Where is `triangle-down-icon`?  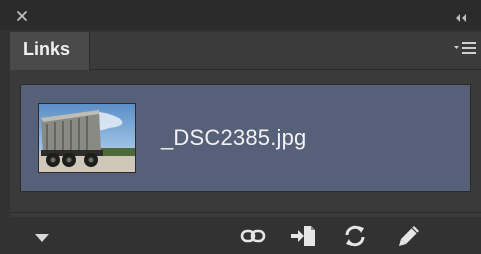
triangle-down-icon is located at coordinates (42, 236).